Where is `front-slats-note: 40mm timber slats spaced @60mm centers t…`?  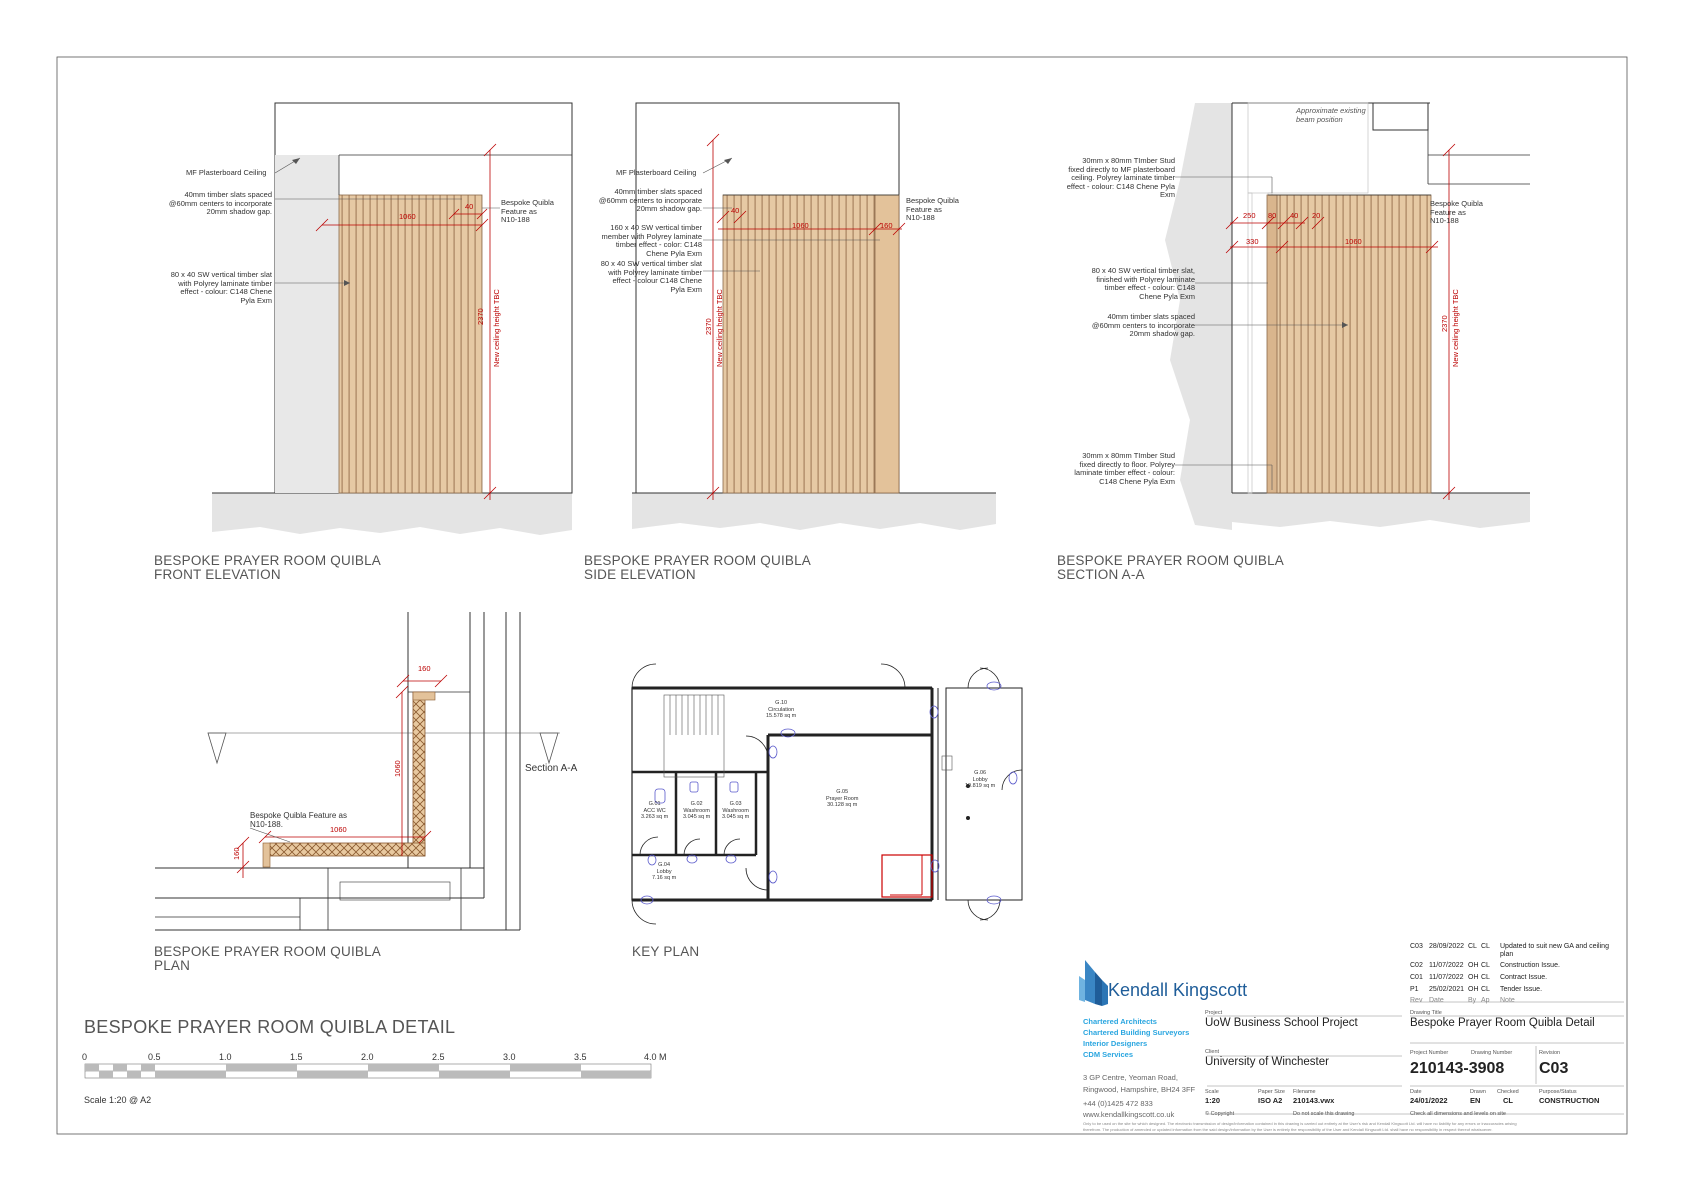 front-slats-note: 40mm timber slats spaced @60mm centers t… is located at coordinates (220, 203).